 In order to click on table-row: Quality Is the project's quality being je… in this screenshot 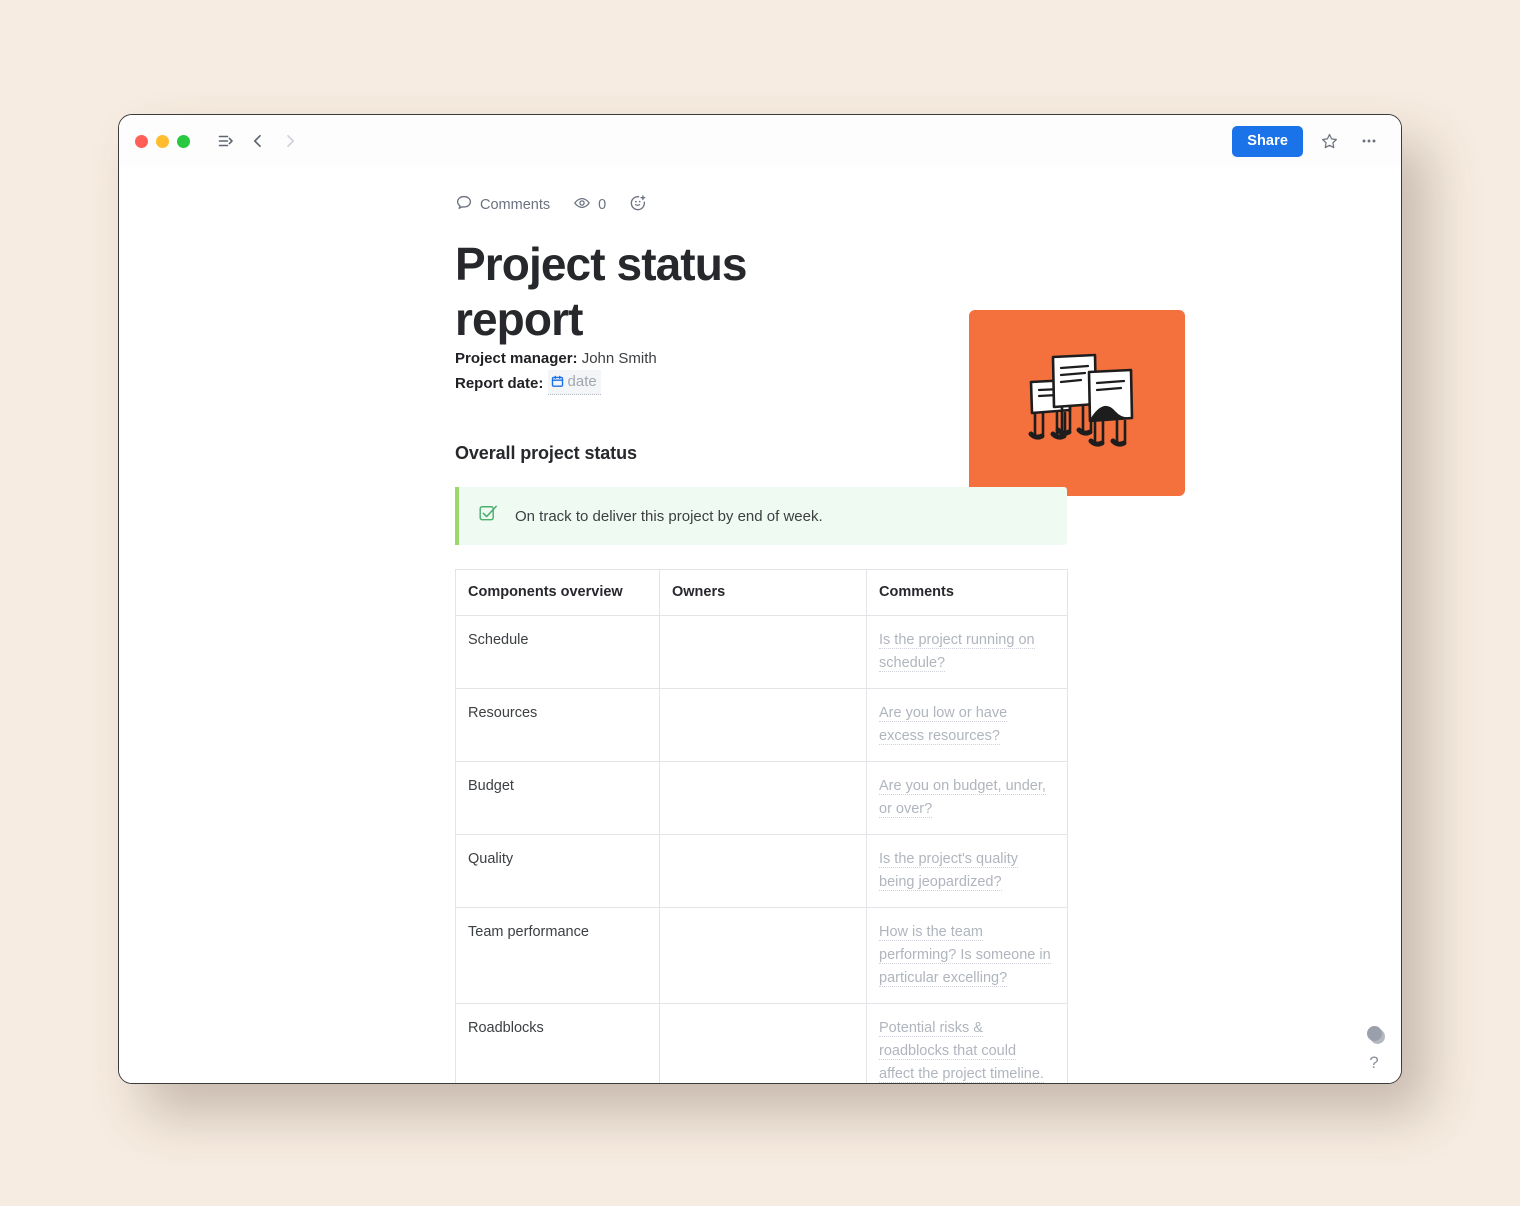, I will do `click(761, 871)`.